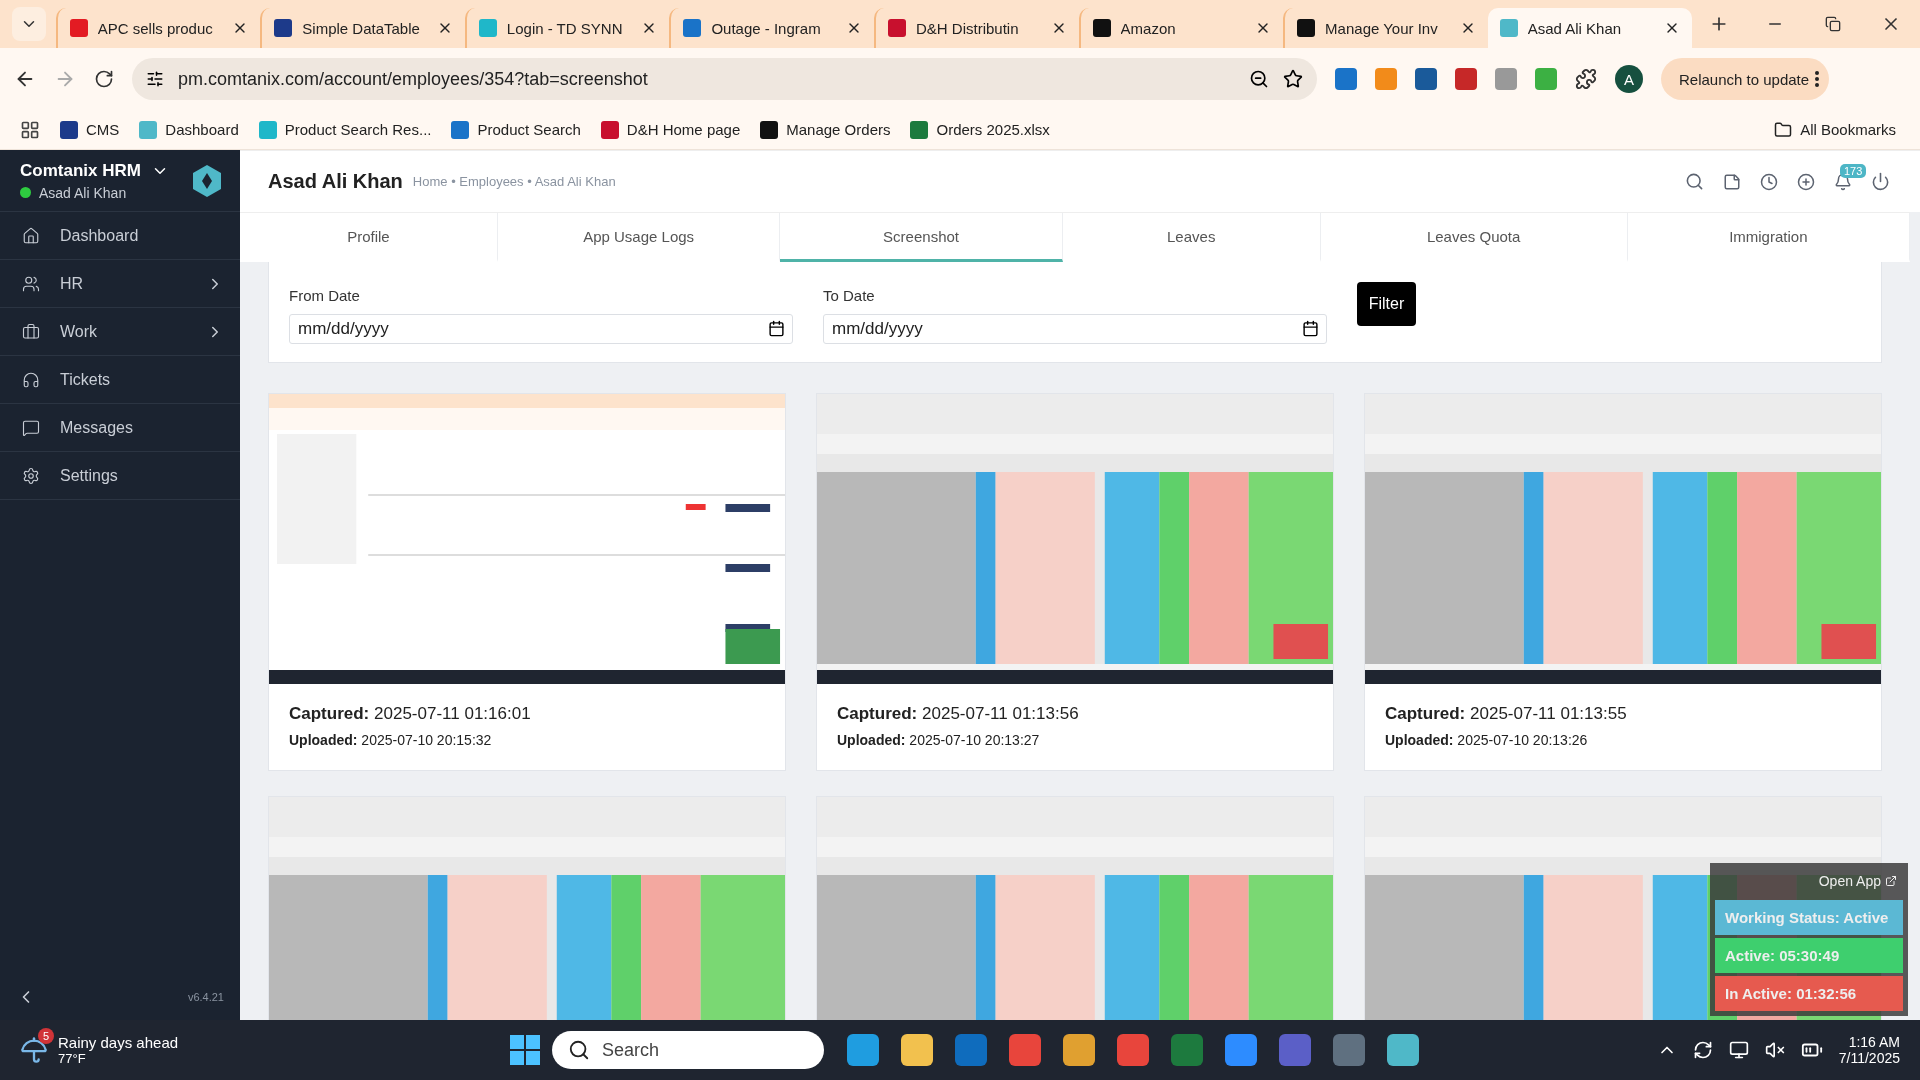  Describe the element at coordinates (1259, 79) in the screenshot. I see `zoom-icon` at that location.